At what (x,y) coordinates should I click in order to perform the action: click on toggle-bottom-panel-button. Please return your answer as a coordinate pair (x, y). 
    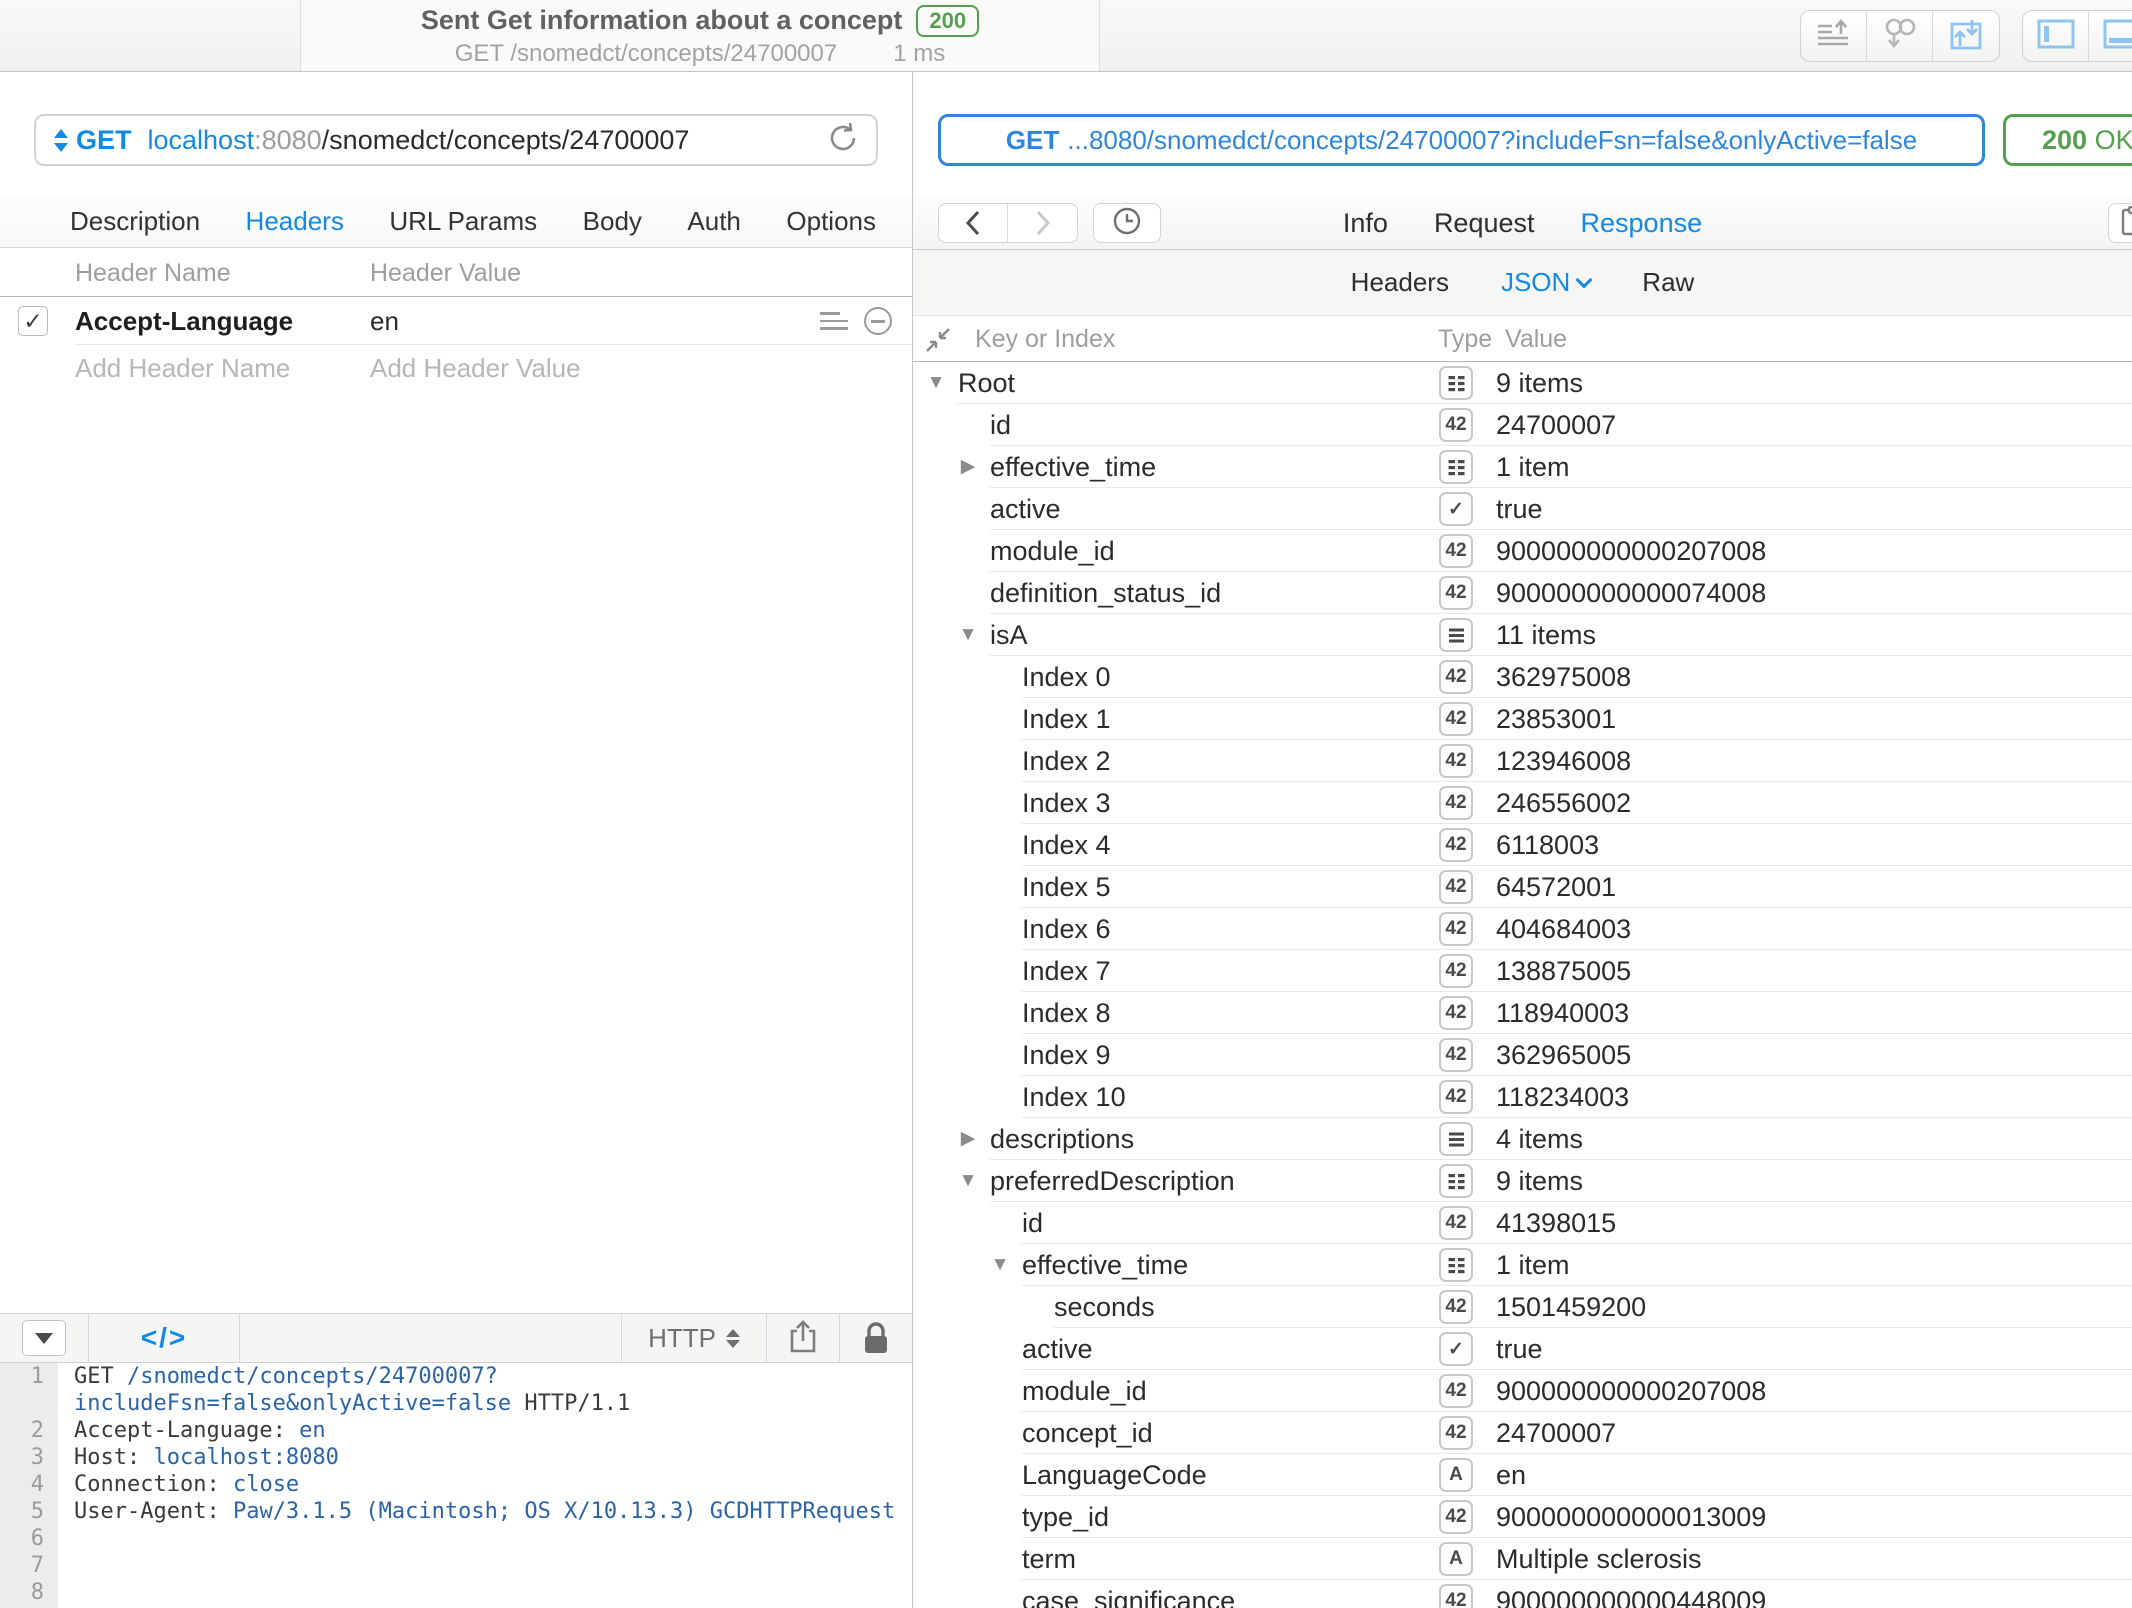
    Looking at the image, I should click on (2110, 36).